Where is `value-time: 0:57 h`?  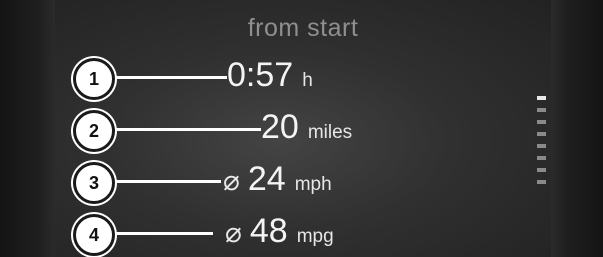
value-time: 0:57 h is located at coordinates (270, 78).